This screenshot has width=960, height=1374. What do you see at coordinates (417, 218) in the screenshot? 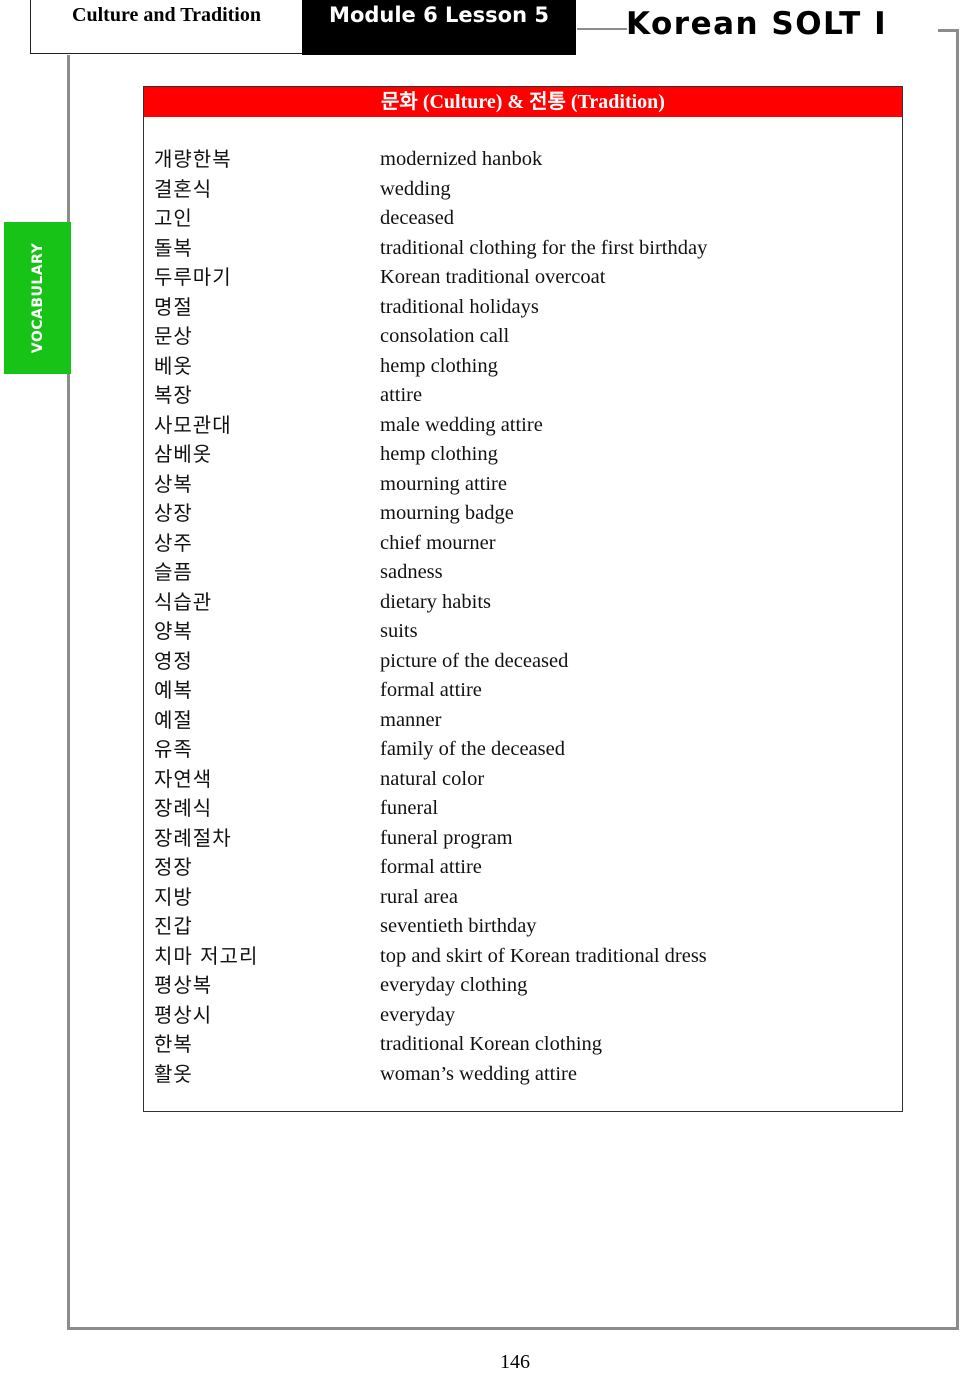
I see `english-meaning: deceased` at bounding box center [417, 218].